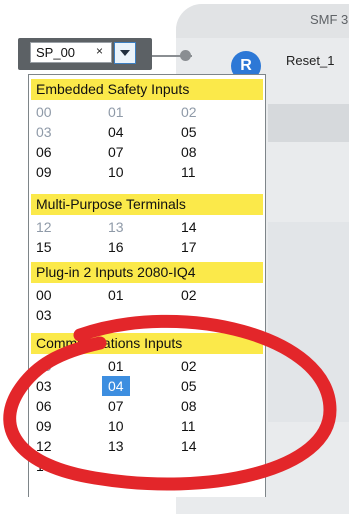  I want to click on input-option-selected: 04, so click(116, 386).